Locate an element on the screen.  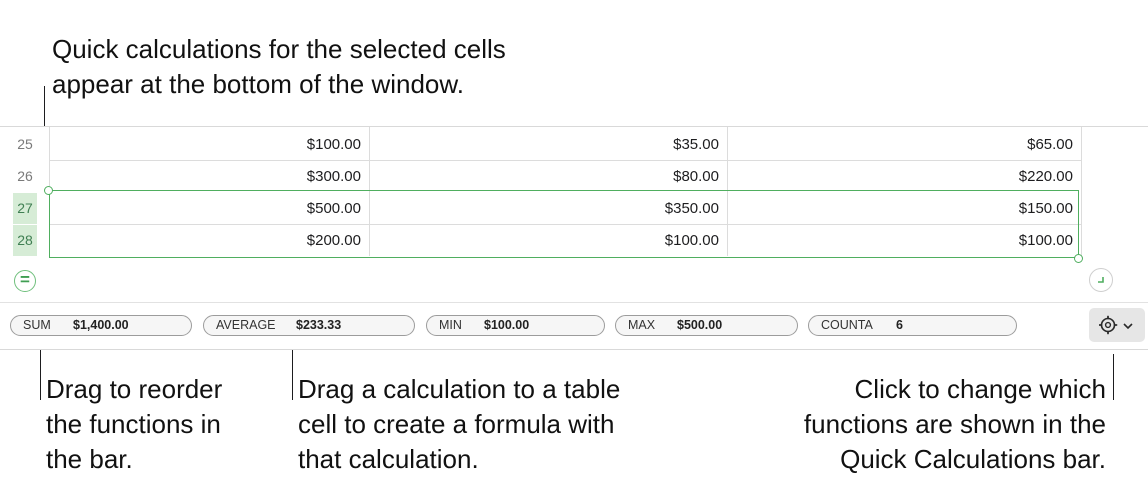
gear-icon is located at coordinates (1108, 325).